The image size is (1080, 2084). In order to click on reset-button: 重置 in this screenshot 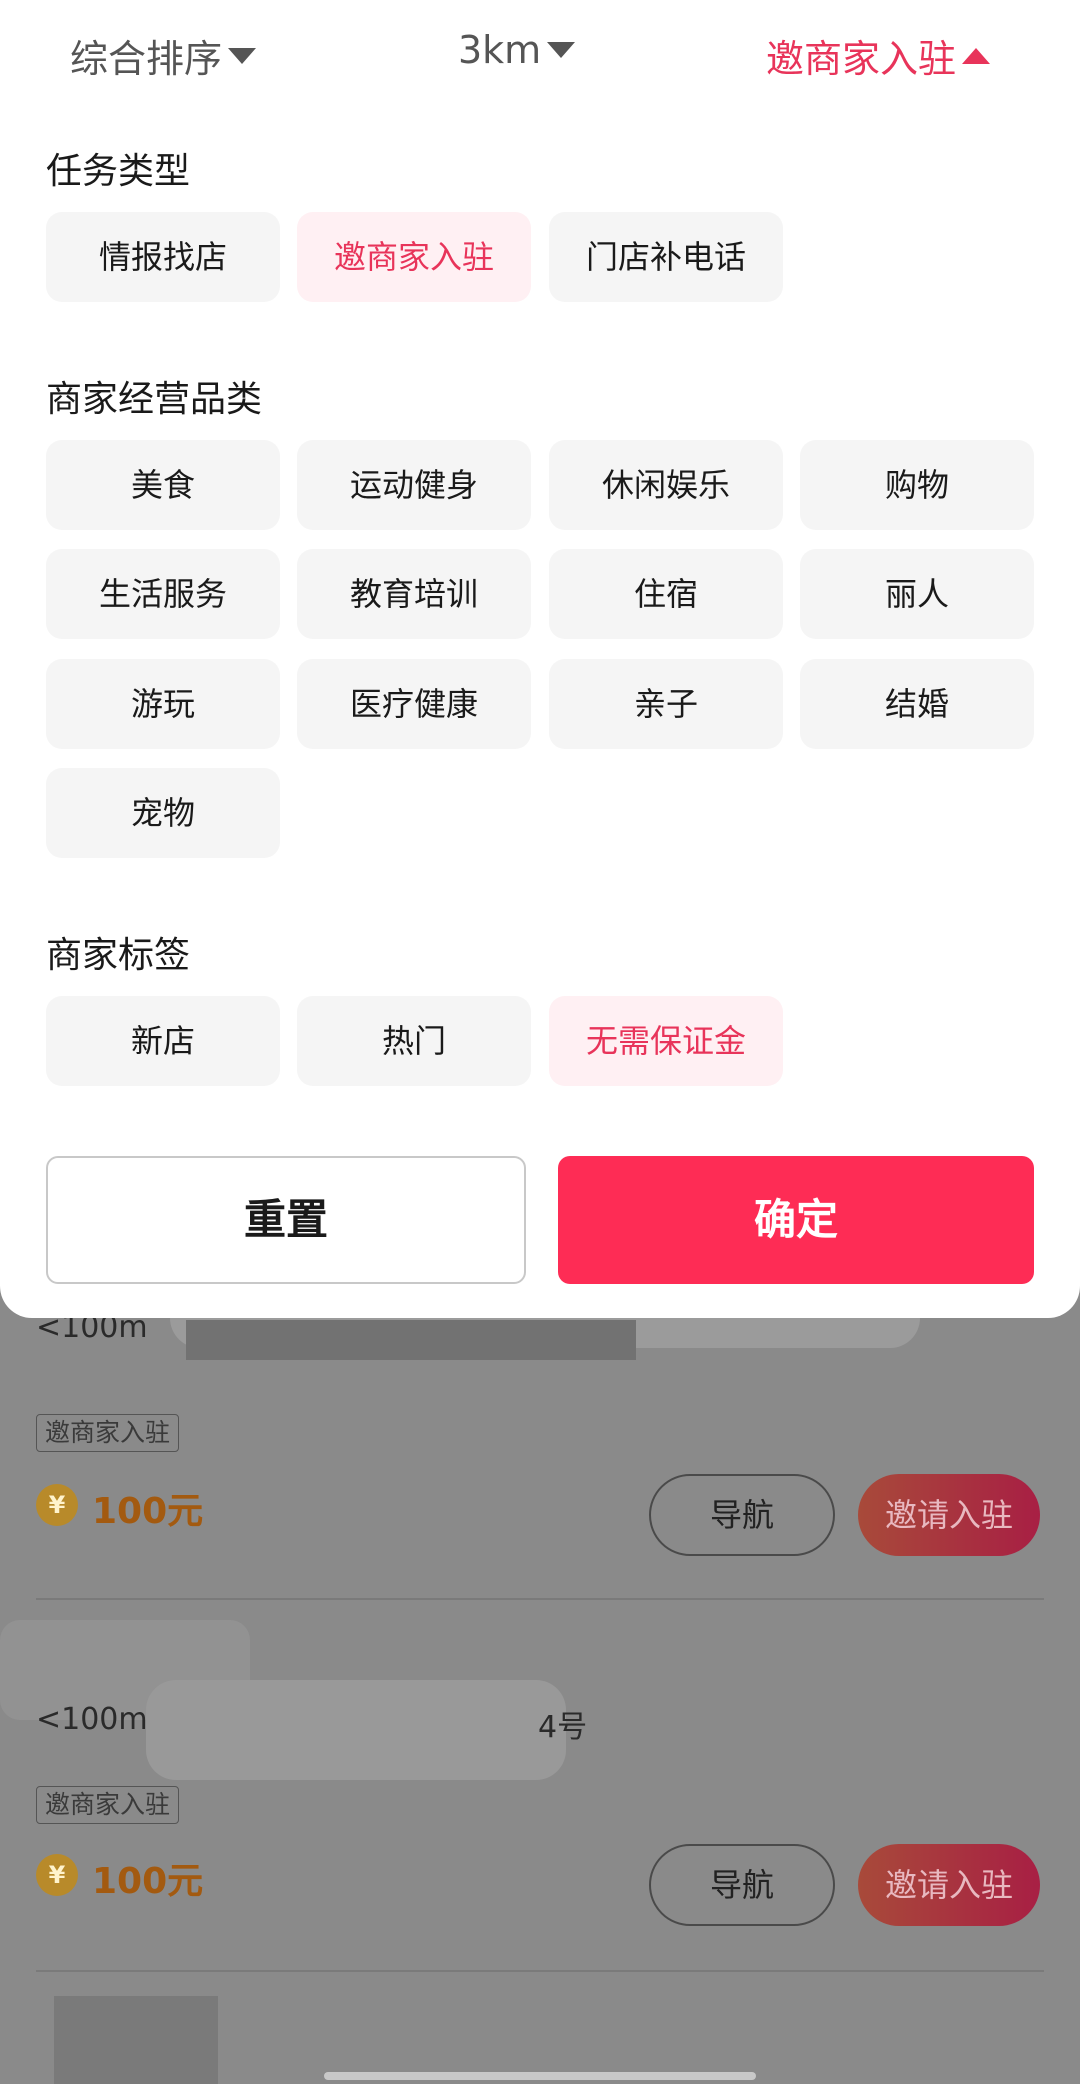, I will do `click(286, 1220)`.